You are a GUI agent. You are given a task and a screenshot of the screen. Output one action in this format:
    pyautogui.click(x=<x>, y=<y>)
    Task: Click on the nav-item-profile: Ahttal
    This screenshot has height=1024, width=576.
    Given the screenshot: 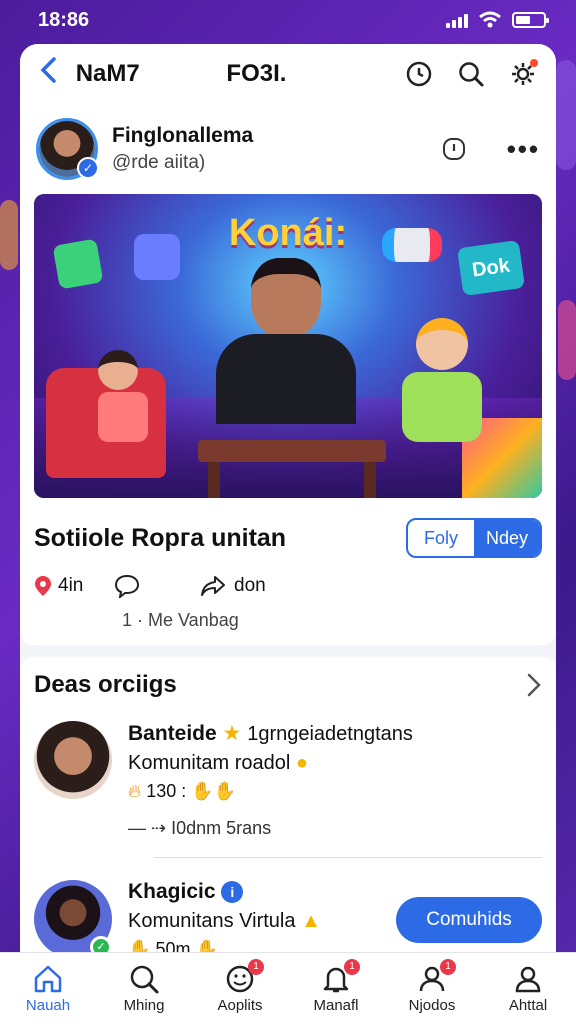 What is the action you would take?
    pyautogui.click(x=528, y=988)
    